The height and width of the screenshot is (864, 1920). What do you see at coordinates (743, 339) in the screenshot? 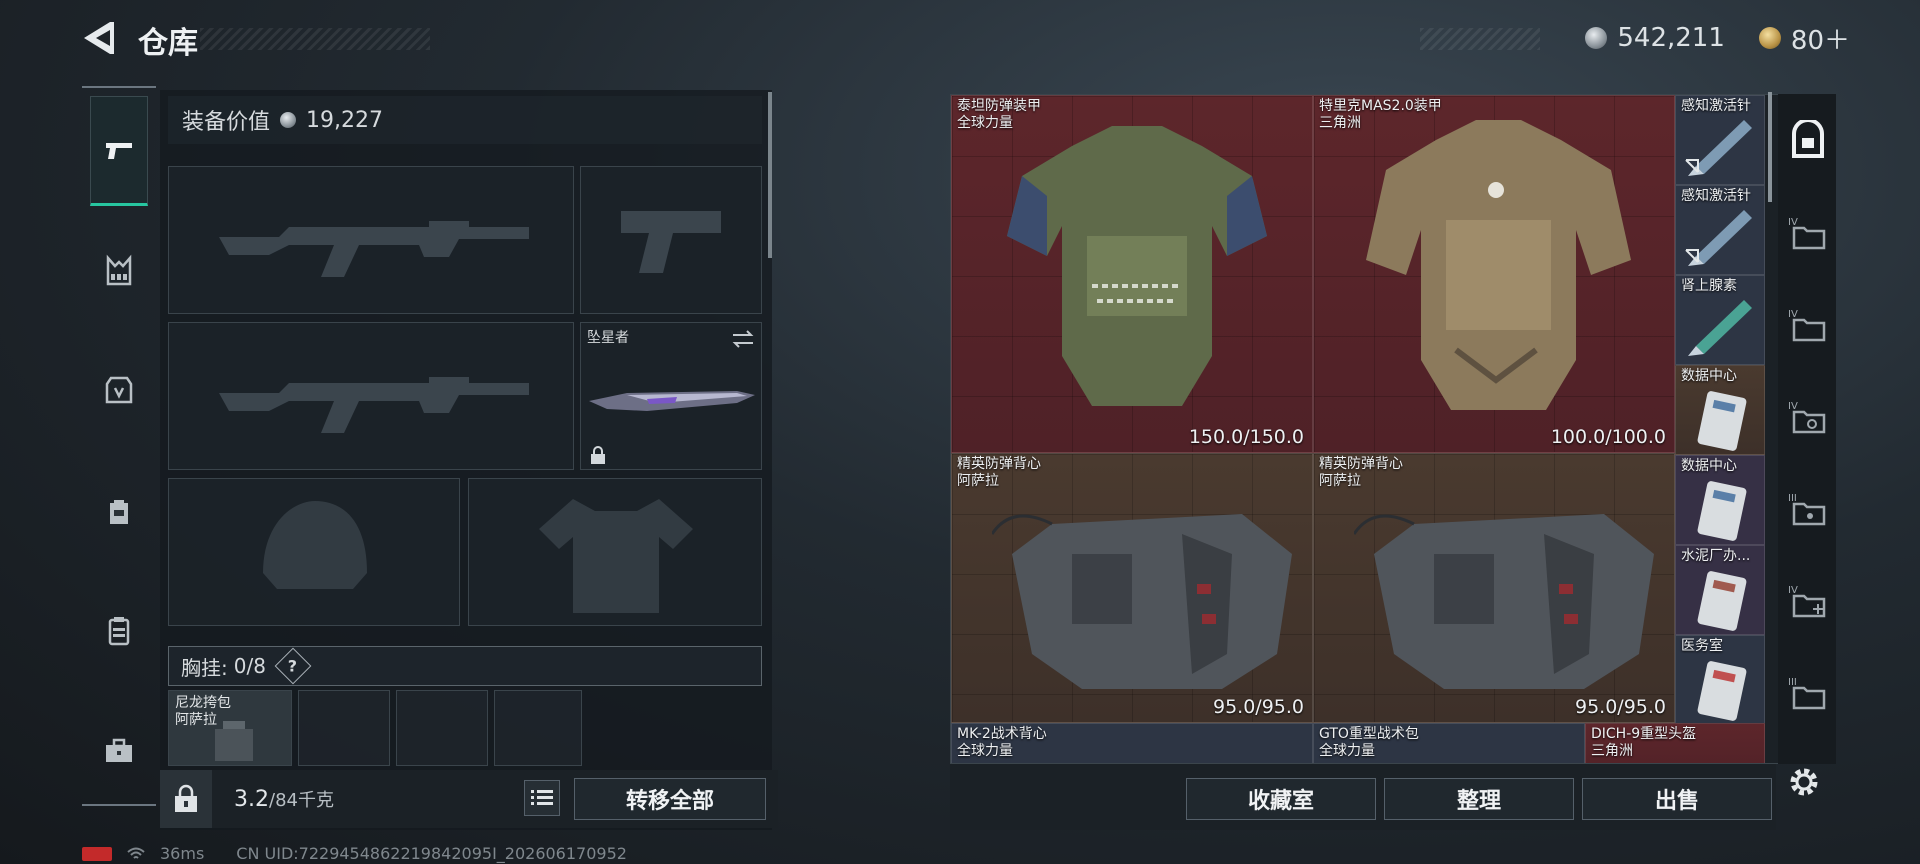
I see `swap-icon` at bounding box center [743, 339].